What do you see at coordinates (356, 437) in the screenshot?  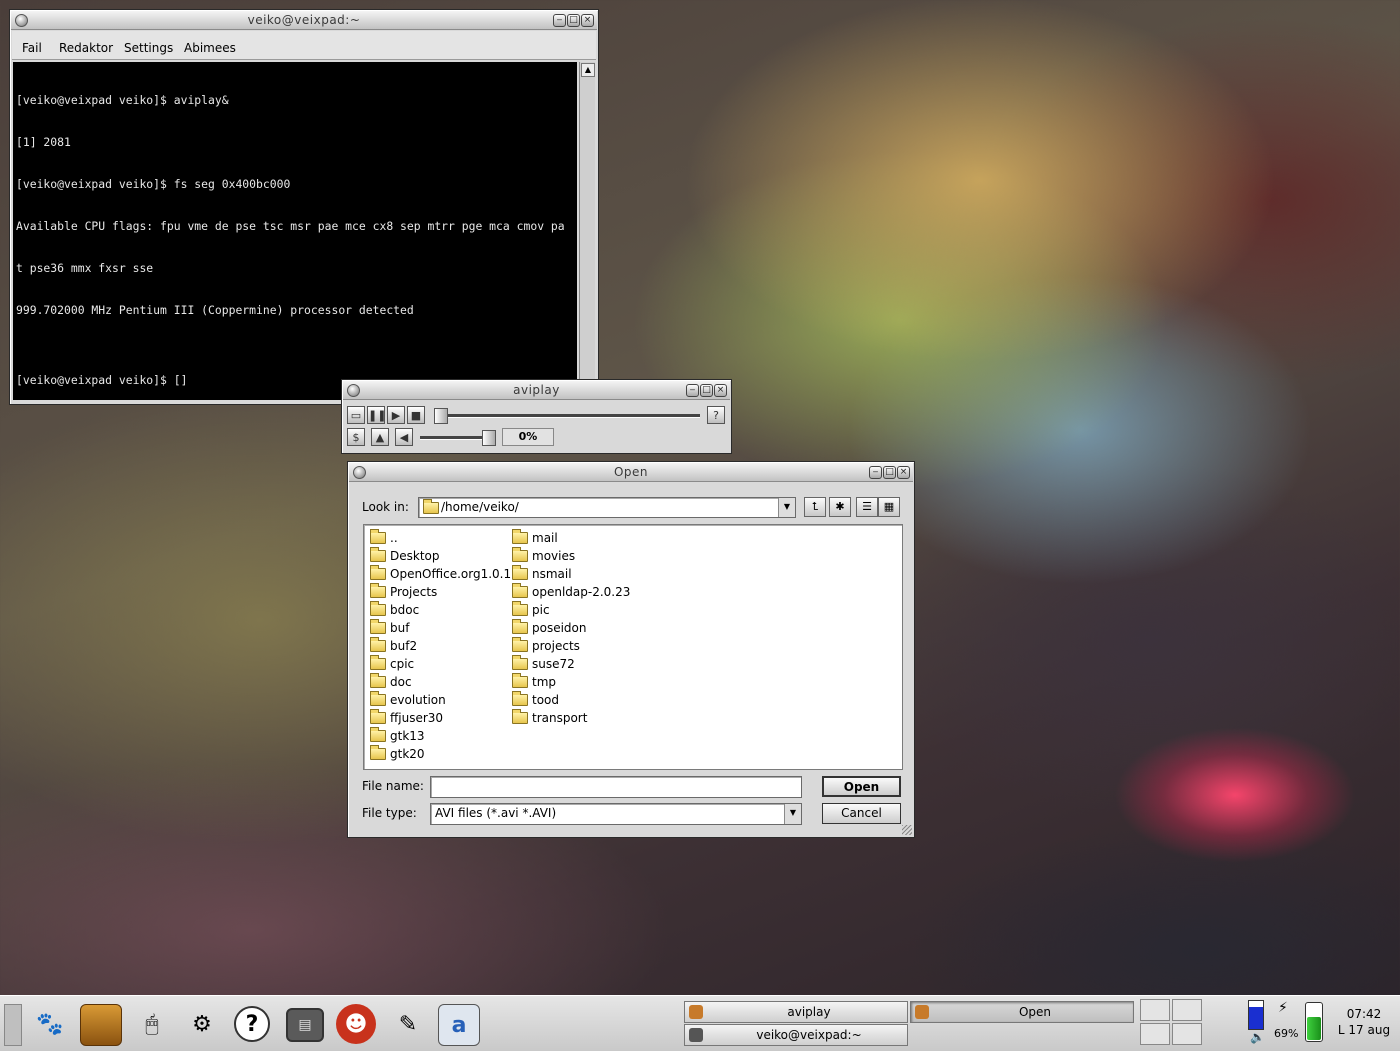 I see `config-icon: $` at bounding box center [356, 437].